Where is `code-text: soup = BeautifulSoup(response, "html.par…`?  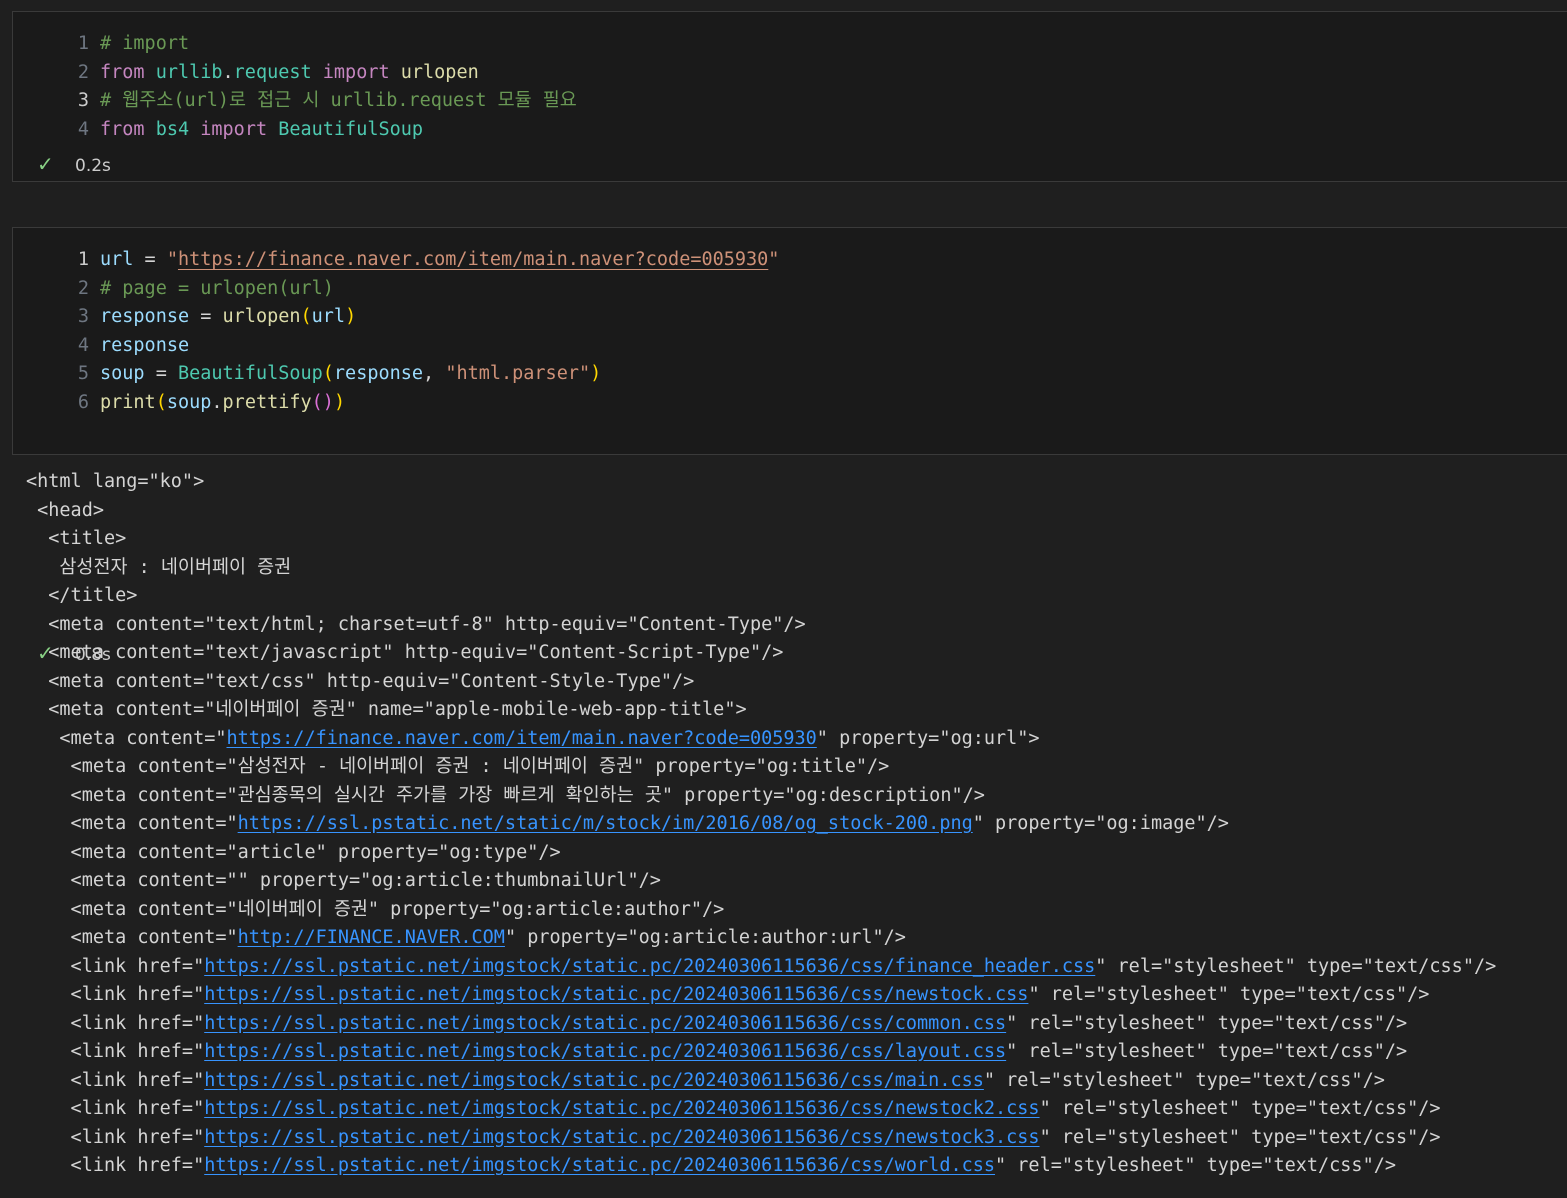 code-text: soup = BeautifulSoup(response, "html.par… is located at coordinates (350, 374).